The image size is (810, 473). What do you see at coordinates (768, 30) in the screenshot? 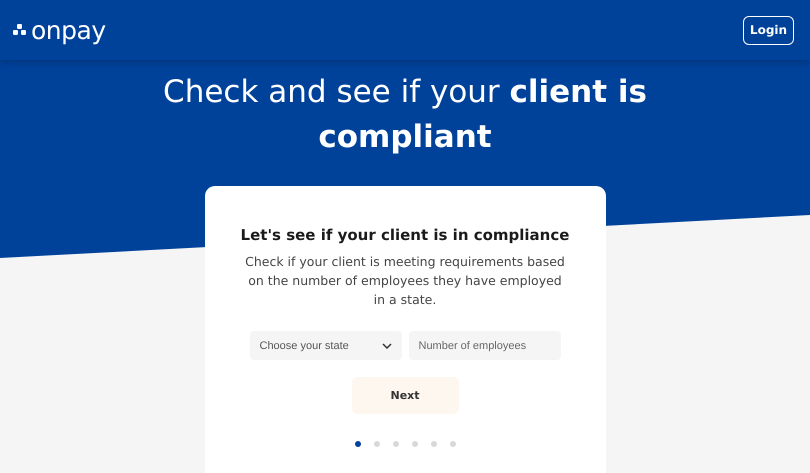
I see `login-button: Login` at bounding box center [768, 30].